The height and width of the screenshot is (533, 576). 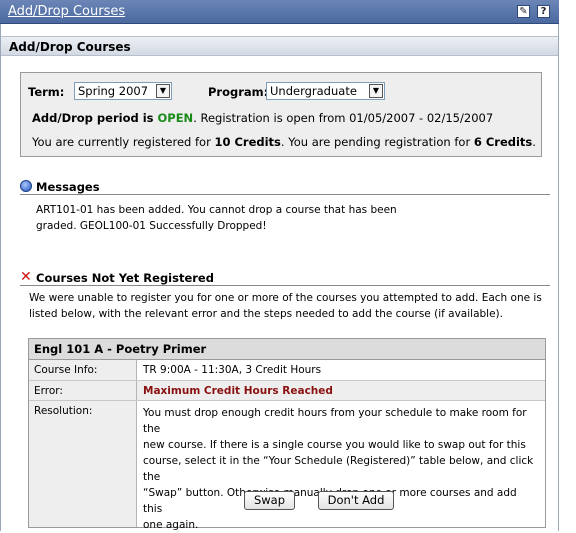 I want to click on course-resolution-label: Resolution:, so click(x=83, y=464).